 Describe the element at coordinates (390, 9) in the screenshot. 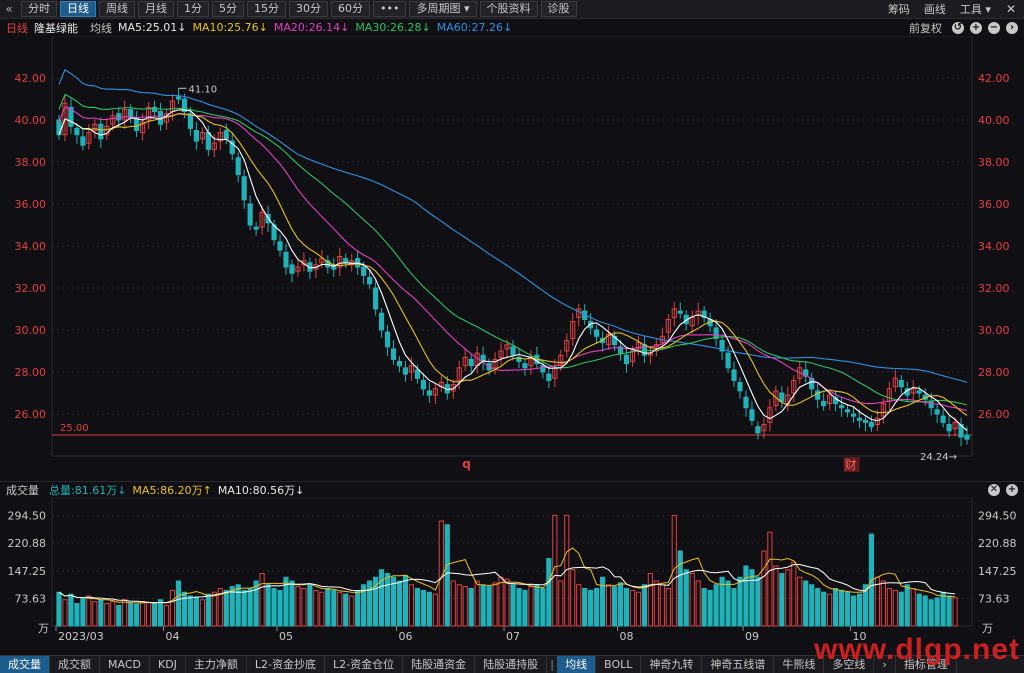

I see `period-button-9: •••` at that location.